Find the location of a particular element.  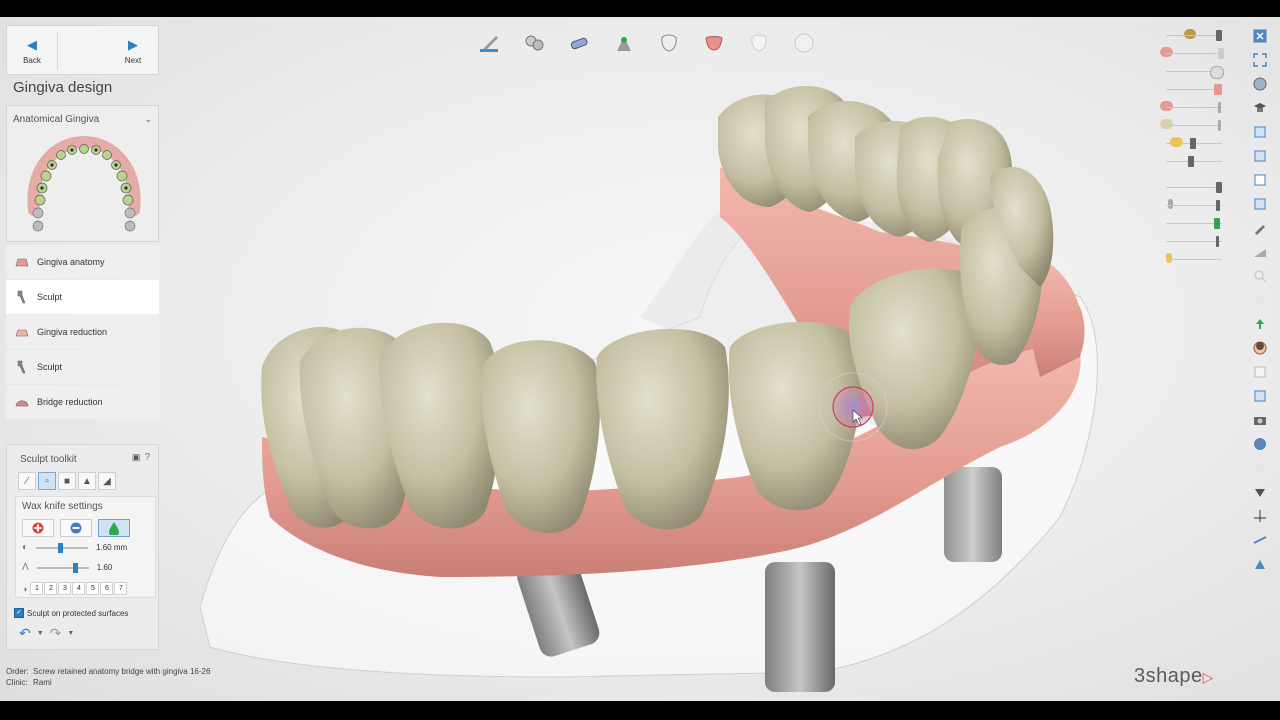

head-icon is located at coordinates (1260, 444).